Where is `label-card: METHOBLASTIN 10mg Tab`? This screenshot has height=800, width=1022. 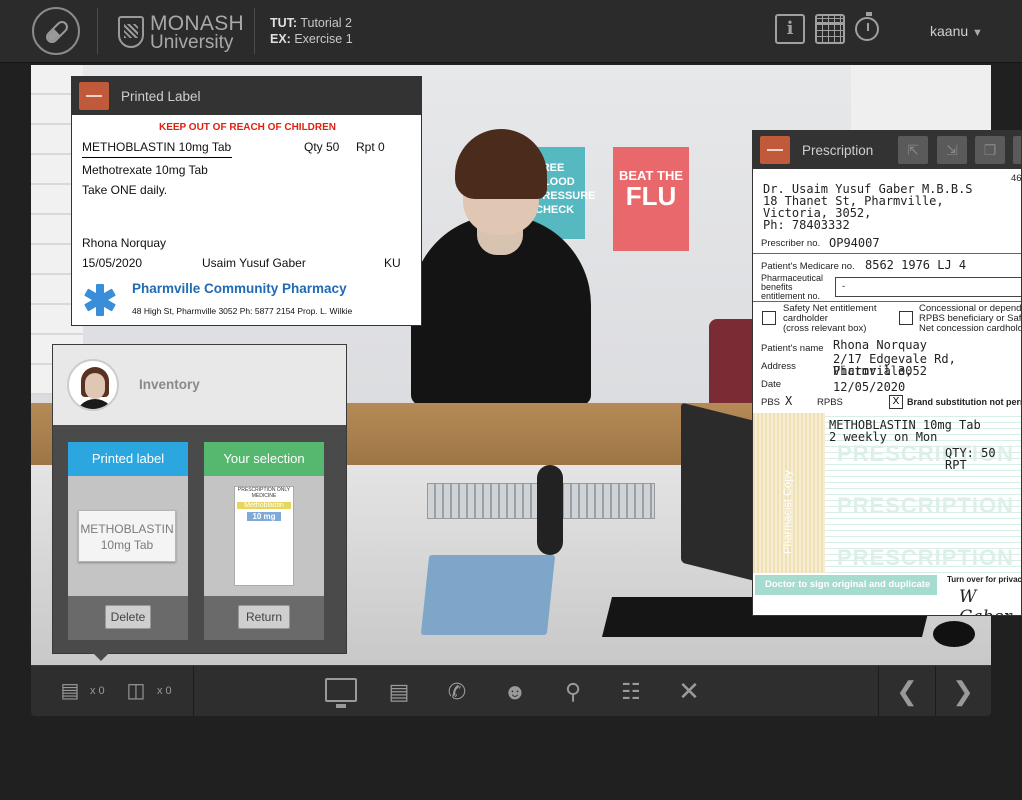 label-card: METHOBLASTIN 10mg Tab is located at coordinates (127, 536).